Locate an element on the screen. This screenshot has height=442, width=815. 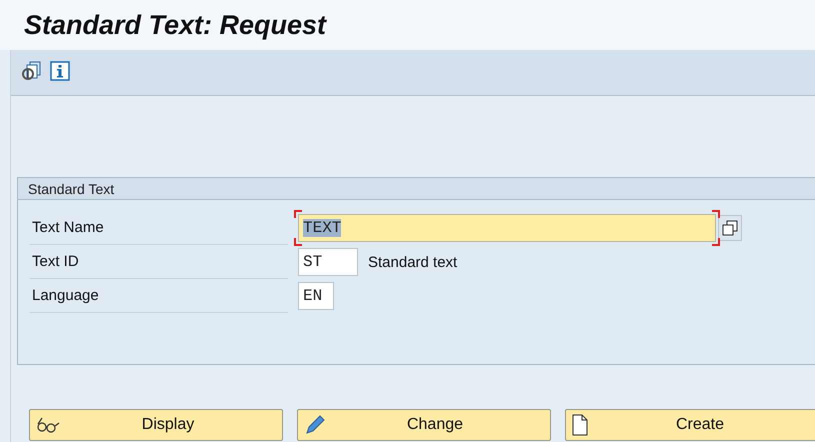
group-title: Standard Text is located at coordinates (416, 189).